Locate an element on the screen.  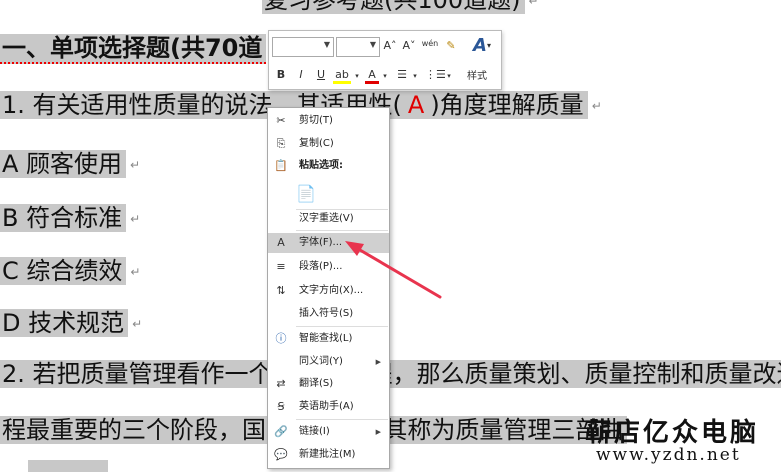
watermark-brand: 蕲店亿众电脑 is located at coordinates (672, 433).